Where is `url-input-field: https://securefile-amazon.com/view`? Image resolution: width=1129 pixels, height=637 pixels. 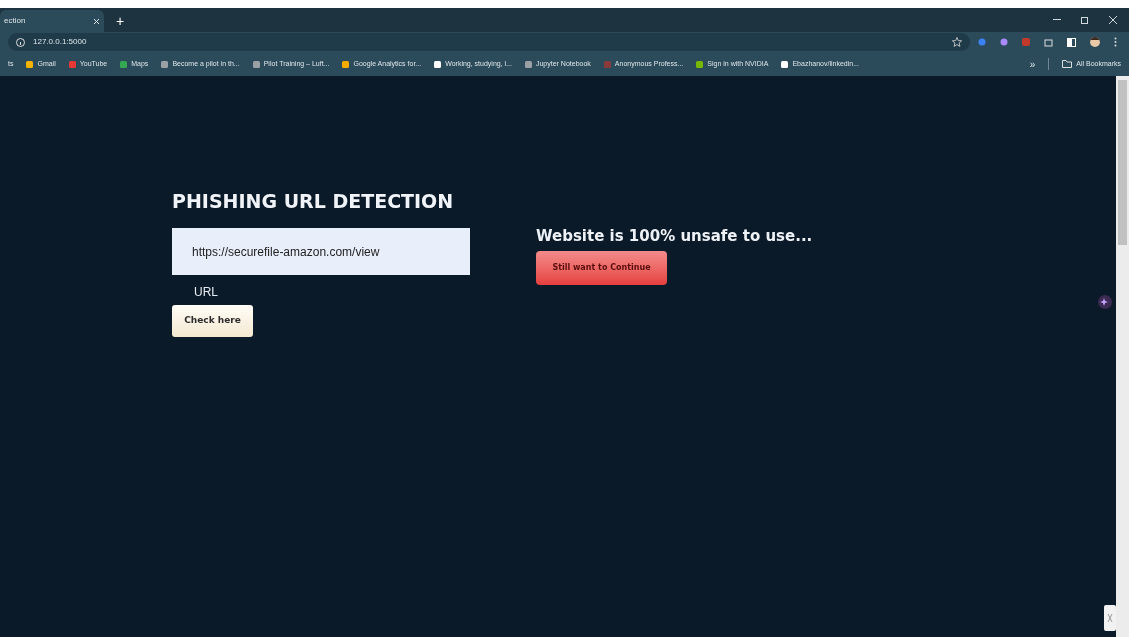
url-input-field: https://securefile-amazon.com/view is located at coordinates (321, 251).